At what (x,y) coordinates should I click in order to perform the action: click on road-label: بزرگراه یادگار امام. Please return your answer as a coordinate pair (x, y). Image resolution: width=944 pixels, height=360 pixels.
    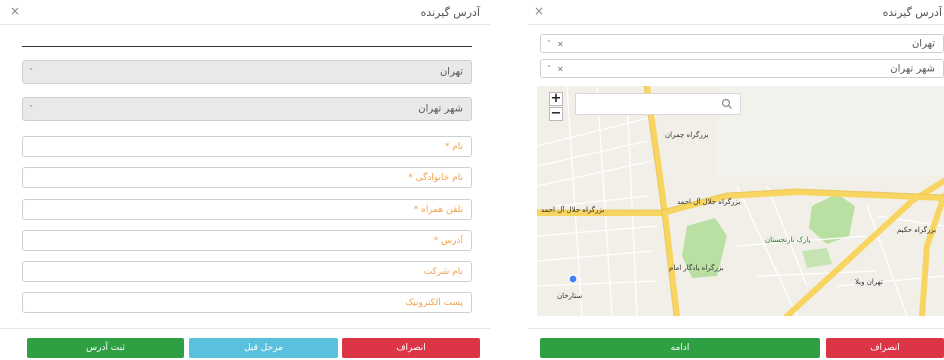
    Looking at the image, I should click on (696, 268).